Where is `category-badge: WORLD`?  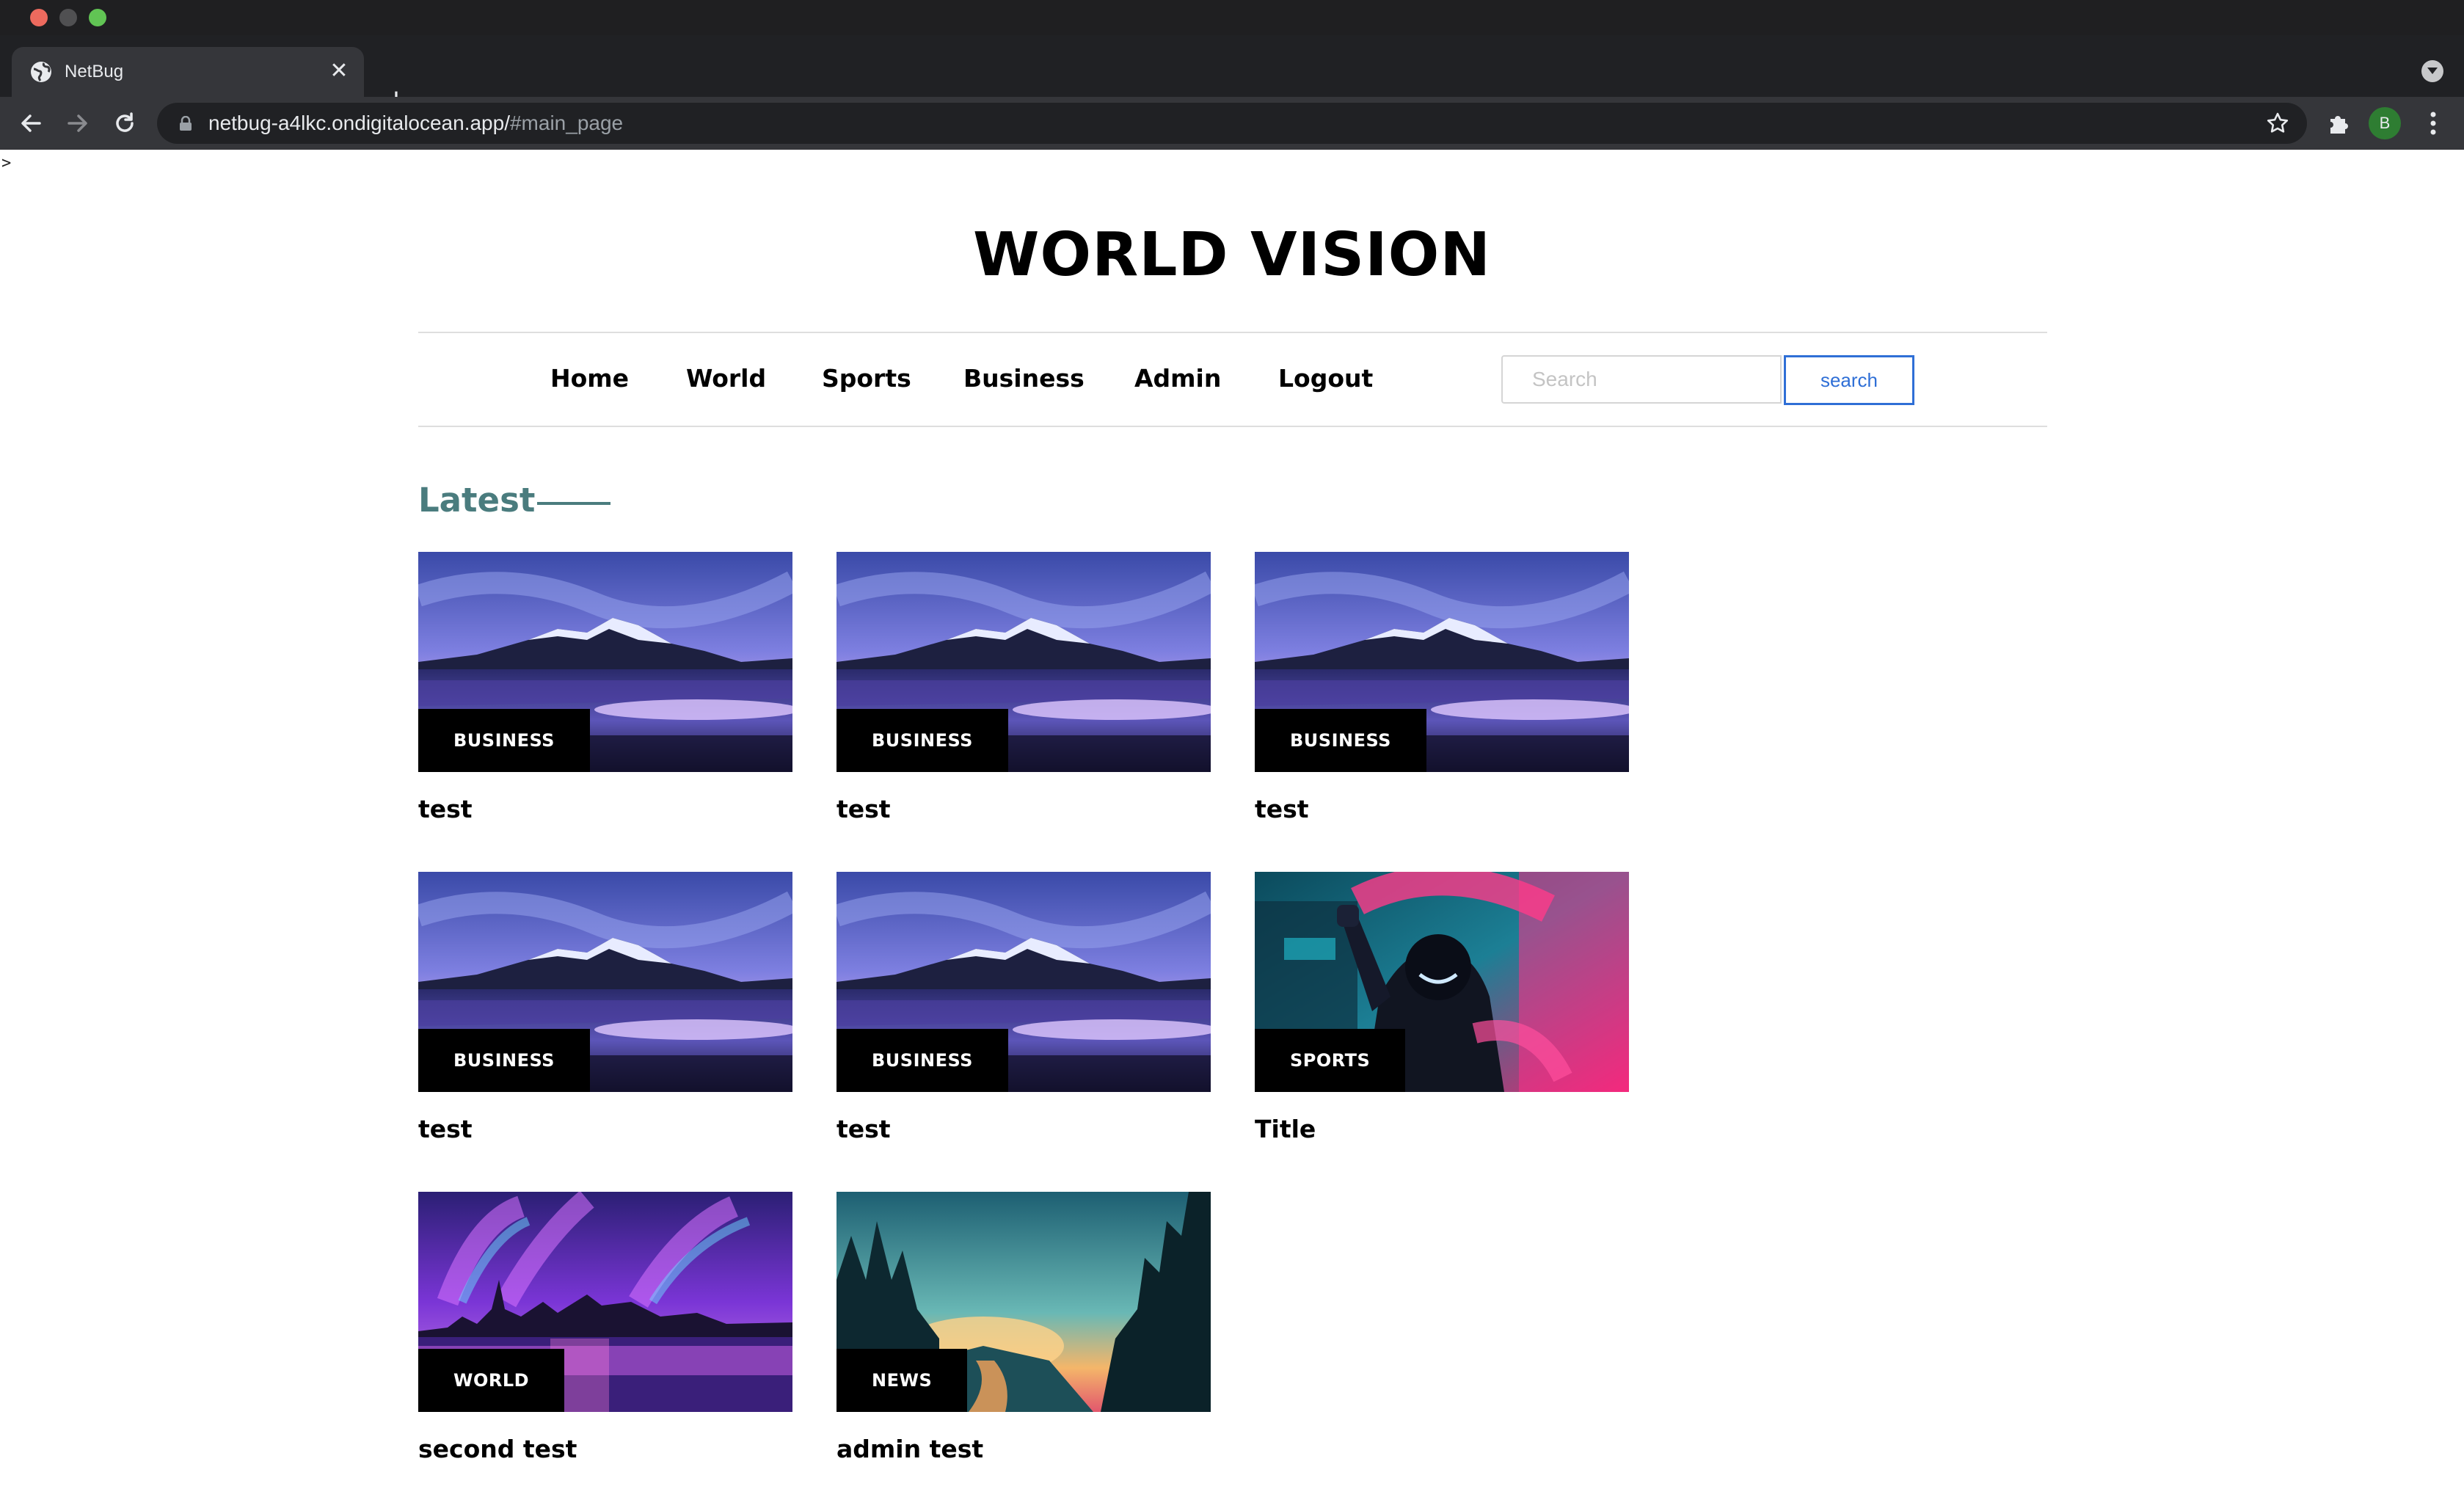 category-badge: WORLD is located at coordinates (491, 1381).